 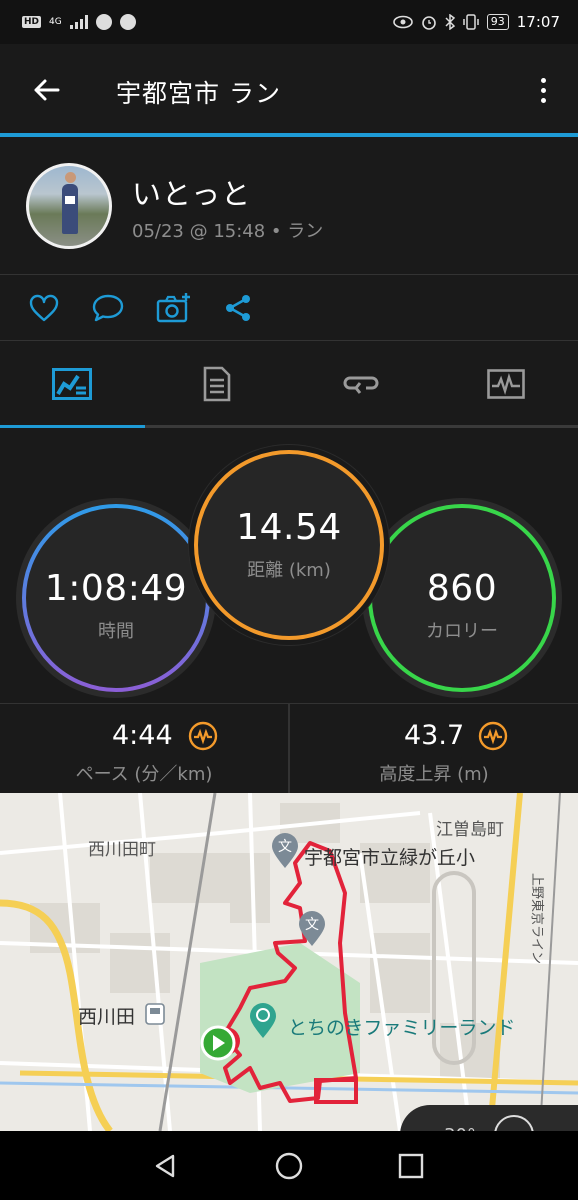 I want to click on pace-chart-icon, so click(x=203, y=736).